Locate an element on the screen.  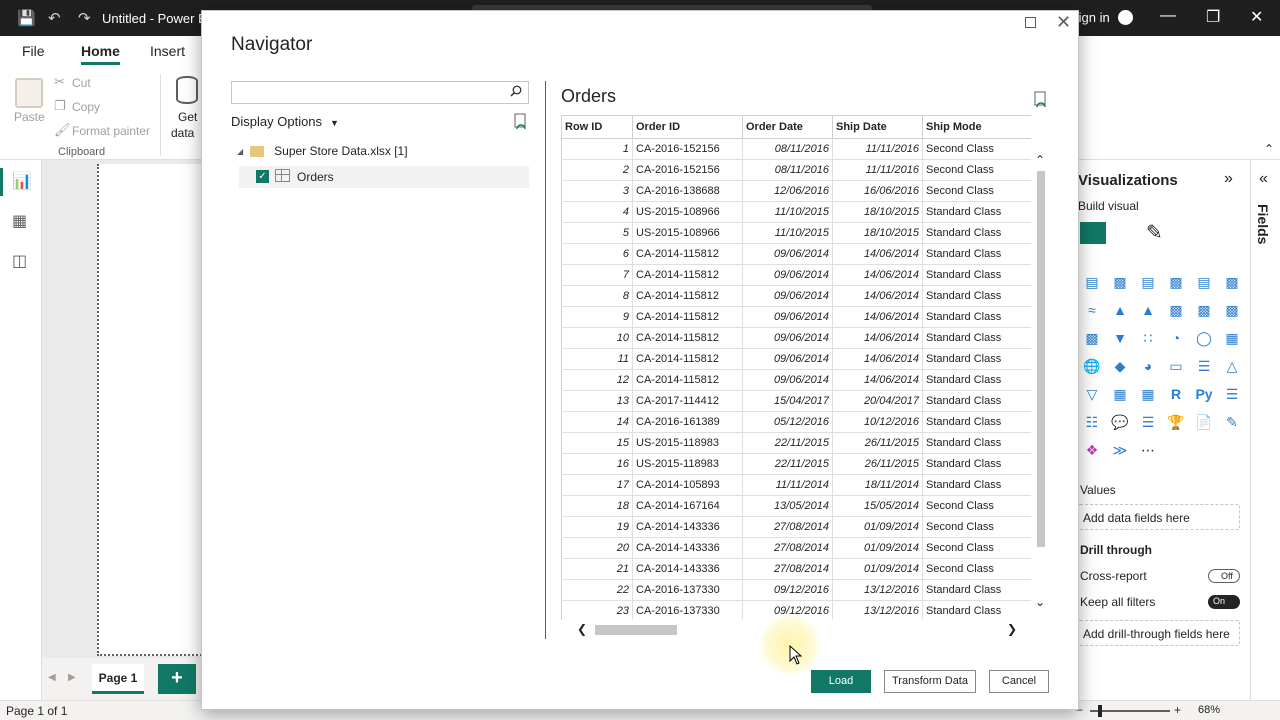
zoom-in-icon: + is located at coordinates (1177, 710).